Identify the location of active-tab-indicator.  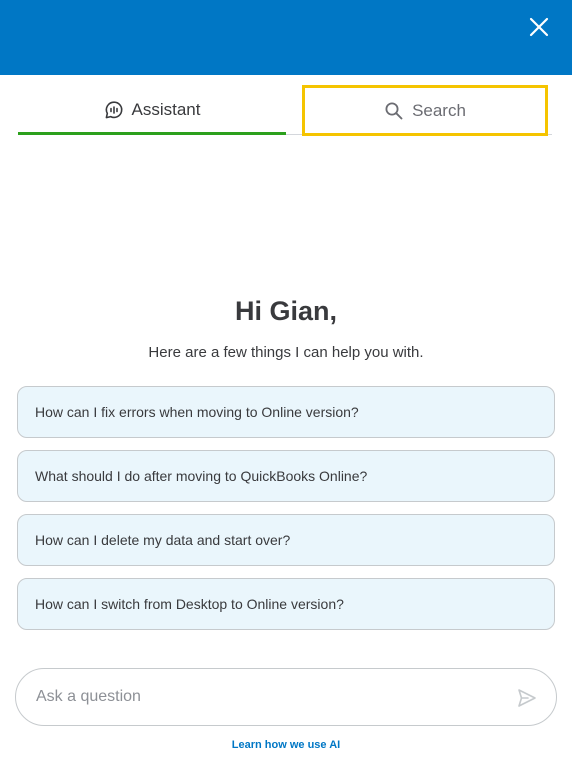
(152, 133).